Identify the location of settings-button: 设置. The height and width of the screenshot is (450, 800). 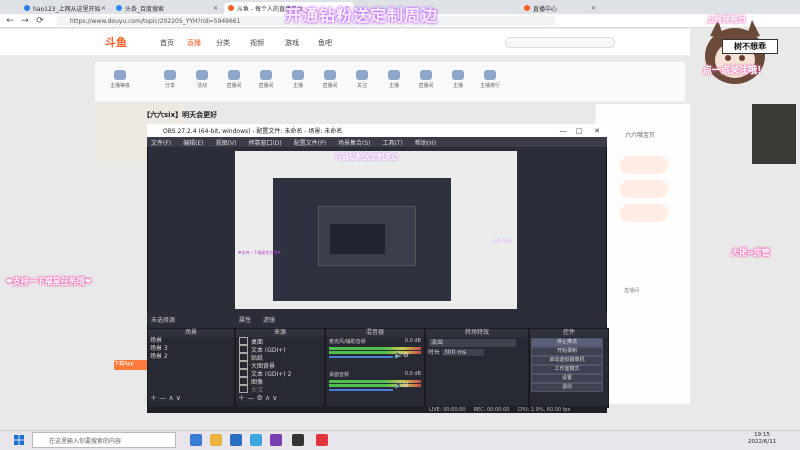
(567, 378).